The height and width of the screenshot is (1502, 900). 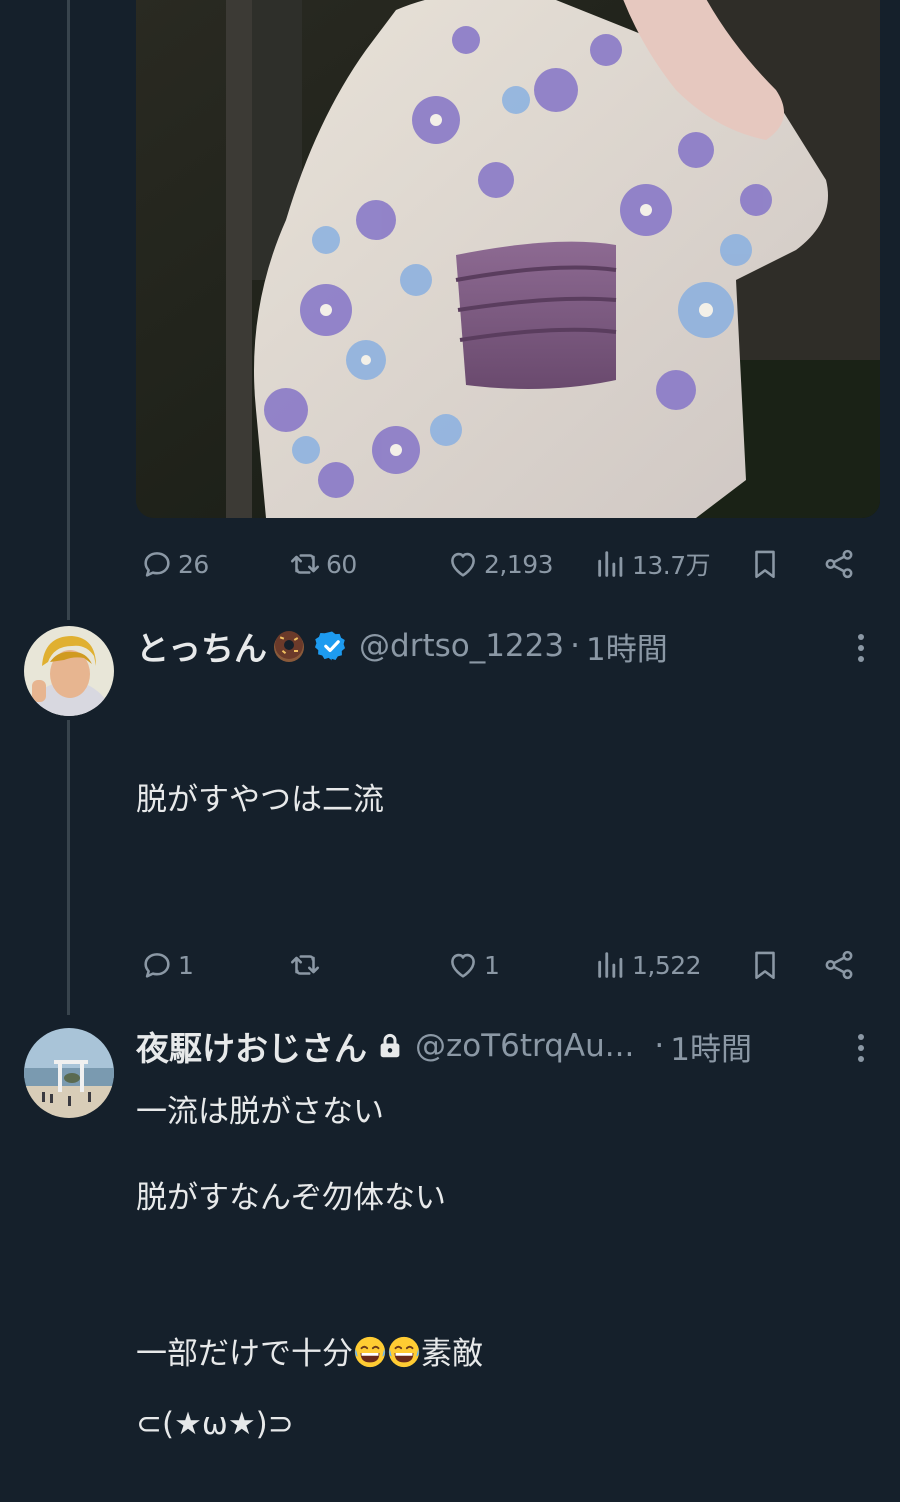 I want to click on views-button: 13.7万, so click(x=652, y=564).